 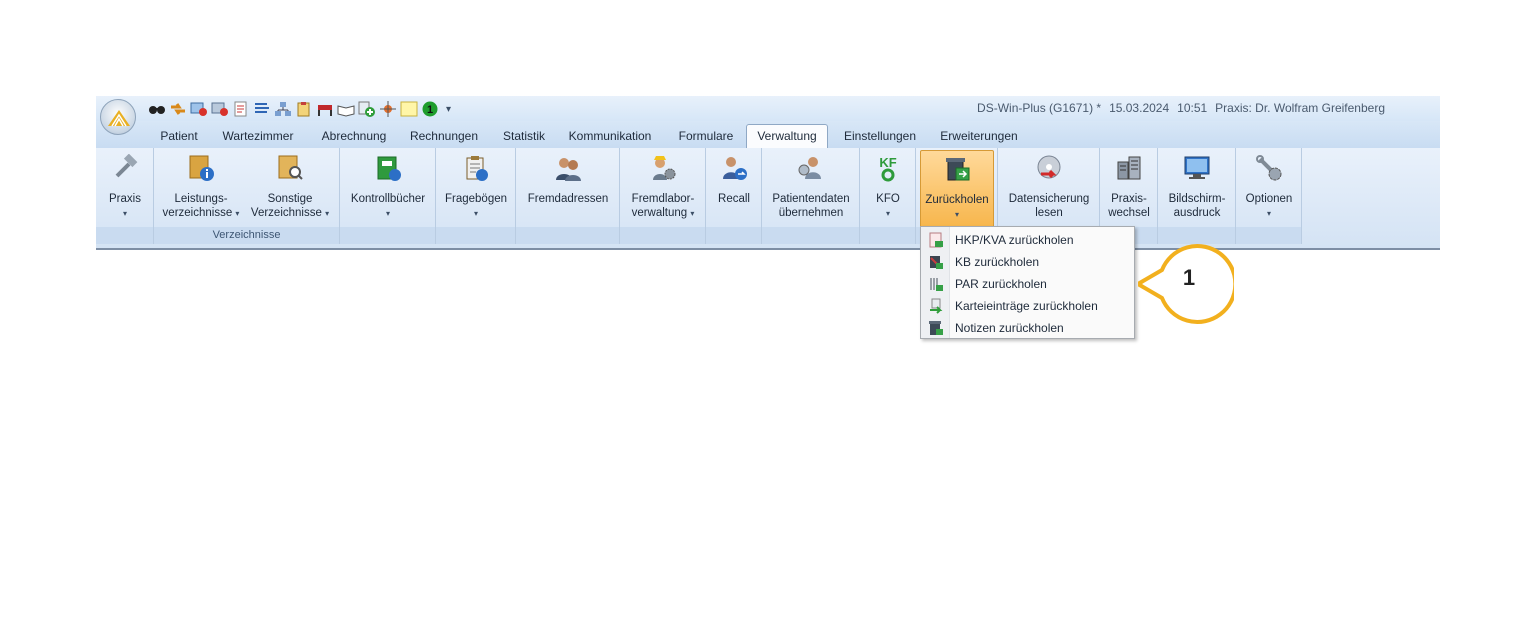 What do you see at coordinates (880, 136) in the screenshot?
I see `tab-einstellungen: Einstellungen` at bounding box center [880, 136].